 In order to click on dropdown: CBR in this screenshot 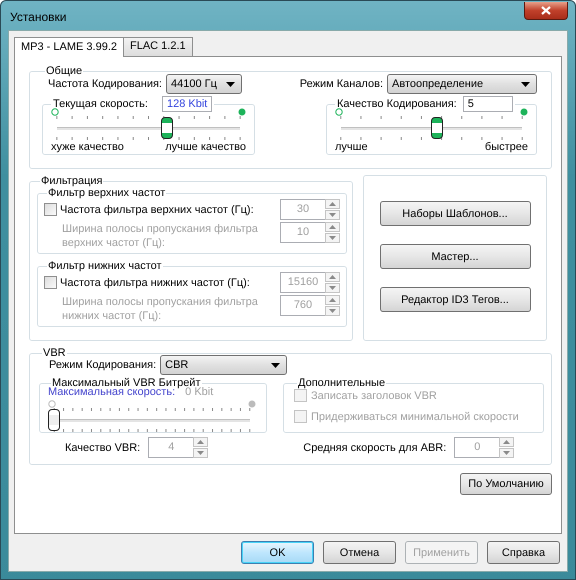, I will do `click(224, 365)`.